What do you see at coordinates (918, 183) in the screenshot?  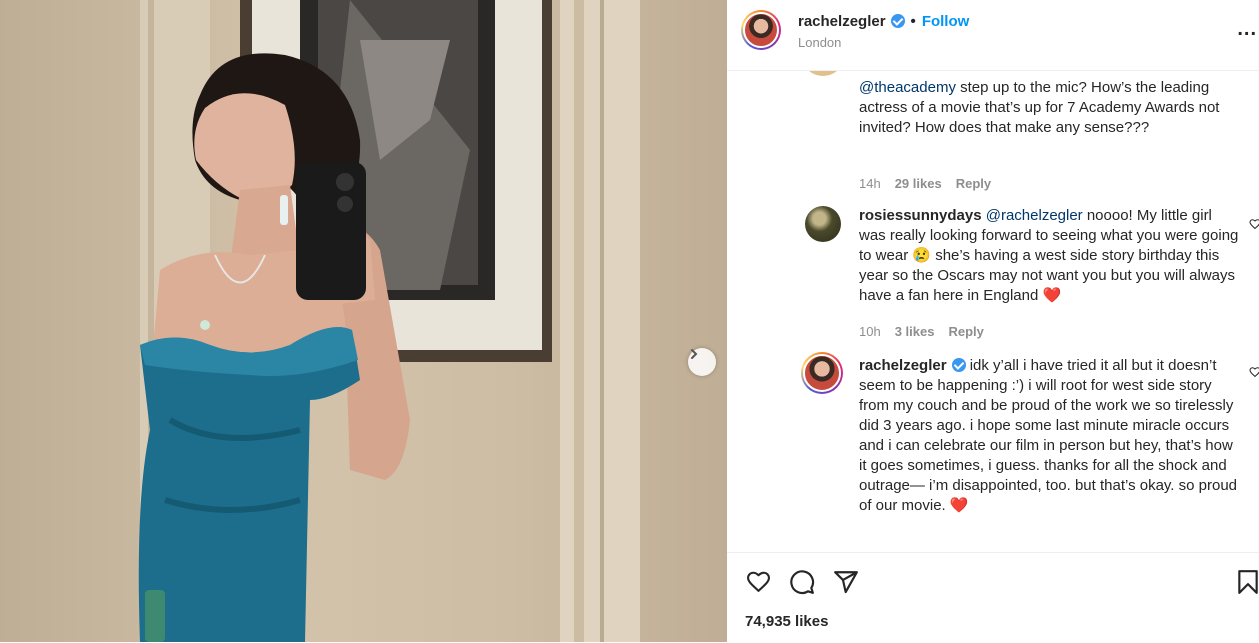 I see `comment-likes: 29 likes` at bounding box center [918, 183].